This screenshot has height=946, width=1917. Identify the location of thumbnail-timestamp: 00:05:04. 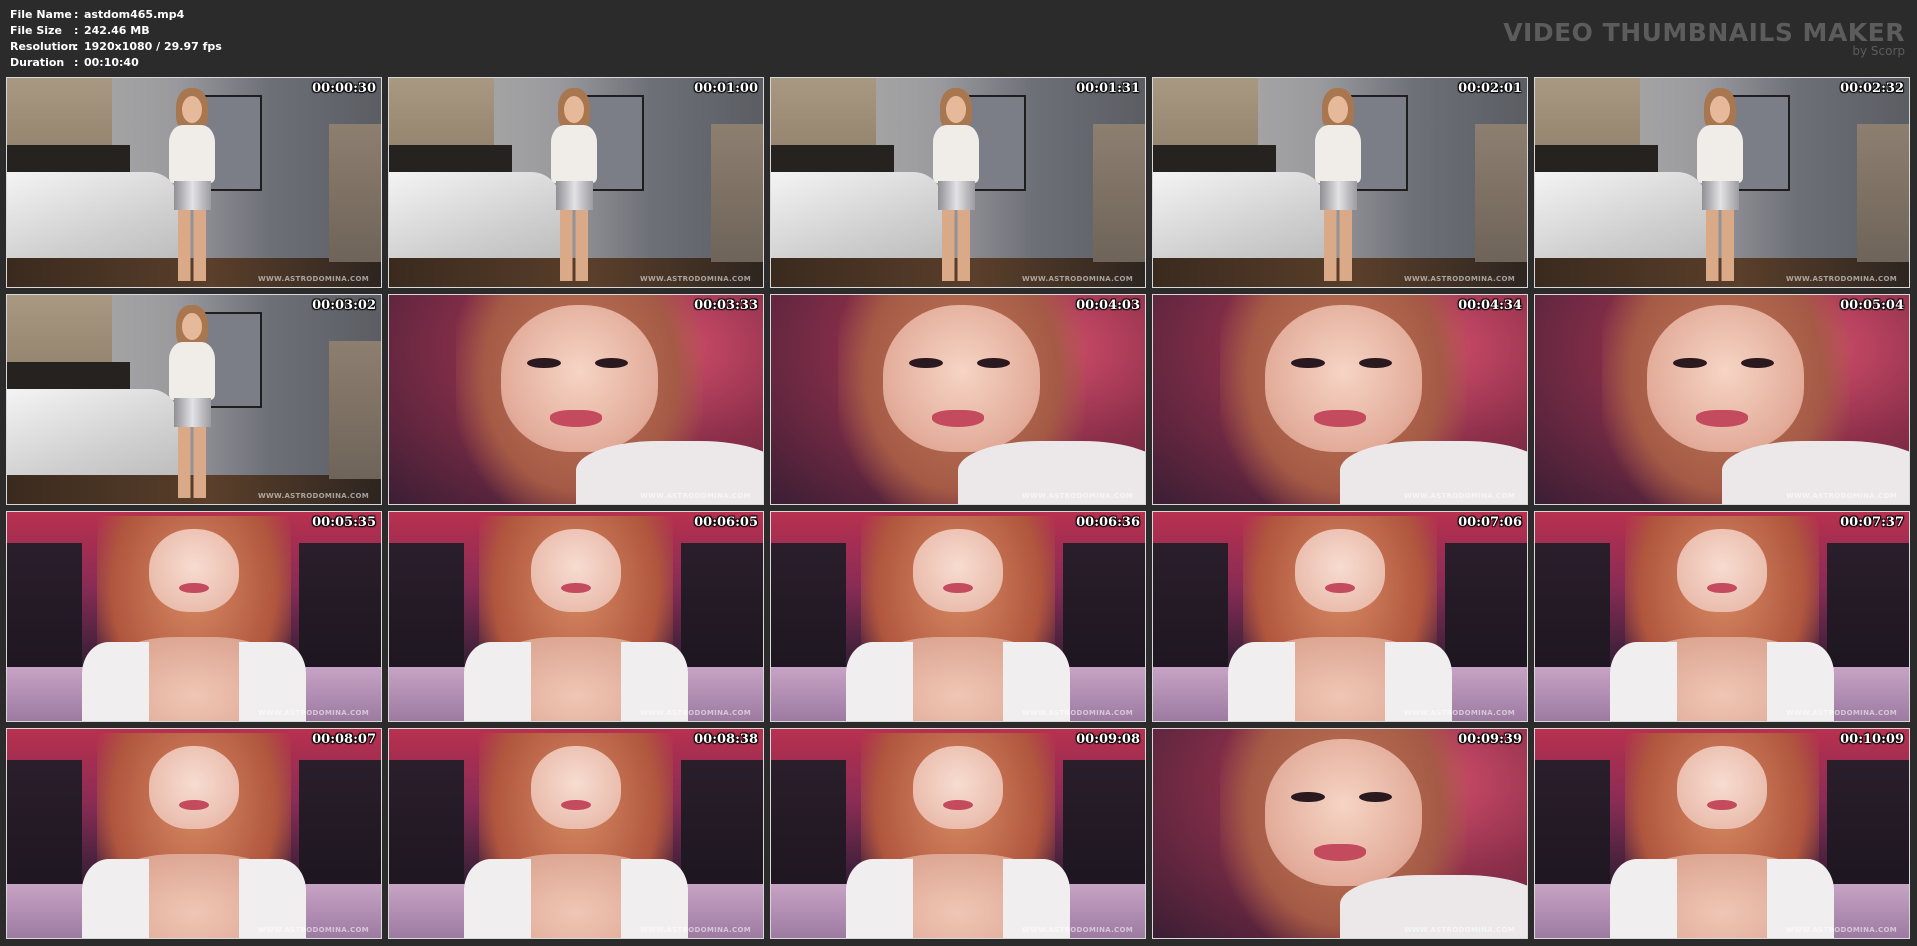
(1872, 305).